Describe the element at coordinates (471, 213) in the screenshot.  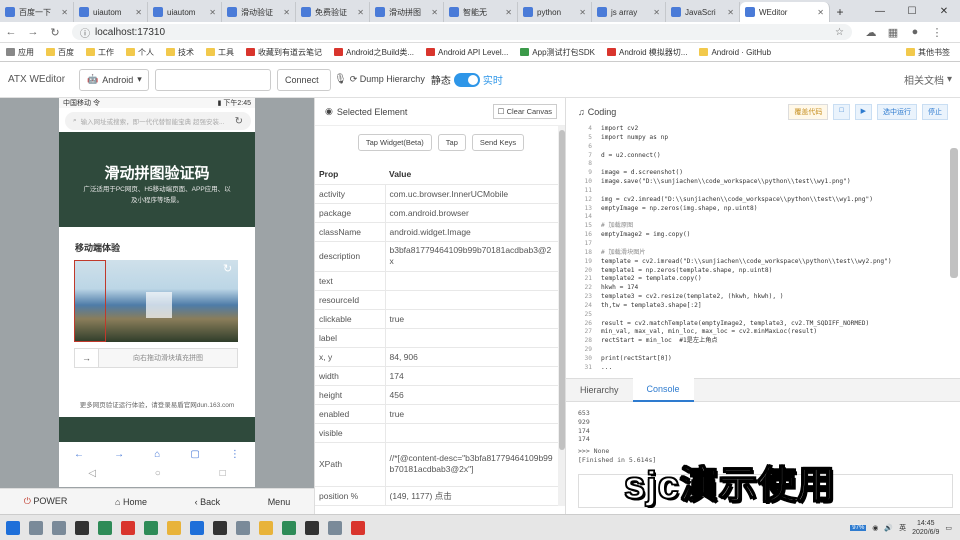
I see `prop-value: com.android.browser` at that location.